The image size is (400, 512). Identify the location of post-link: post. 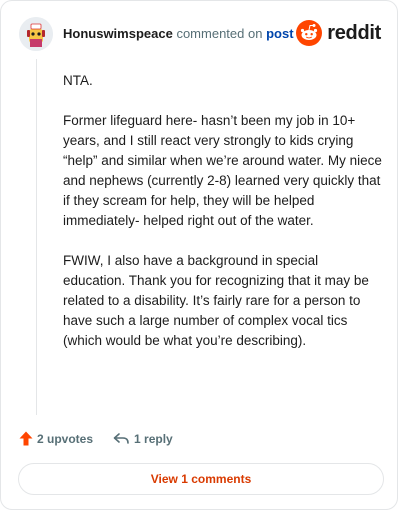
(279, 33).